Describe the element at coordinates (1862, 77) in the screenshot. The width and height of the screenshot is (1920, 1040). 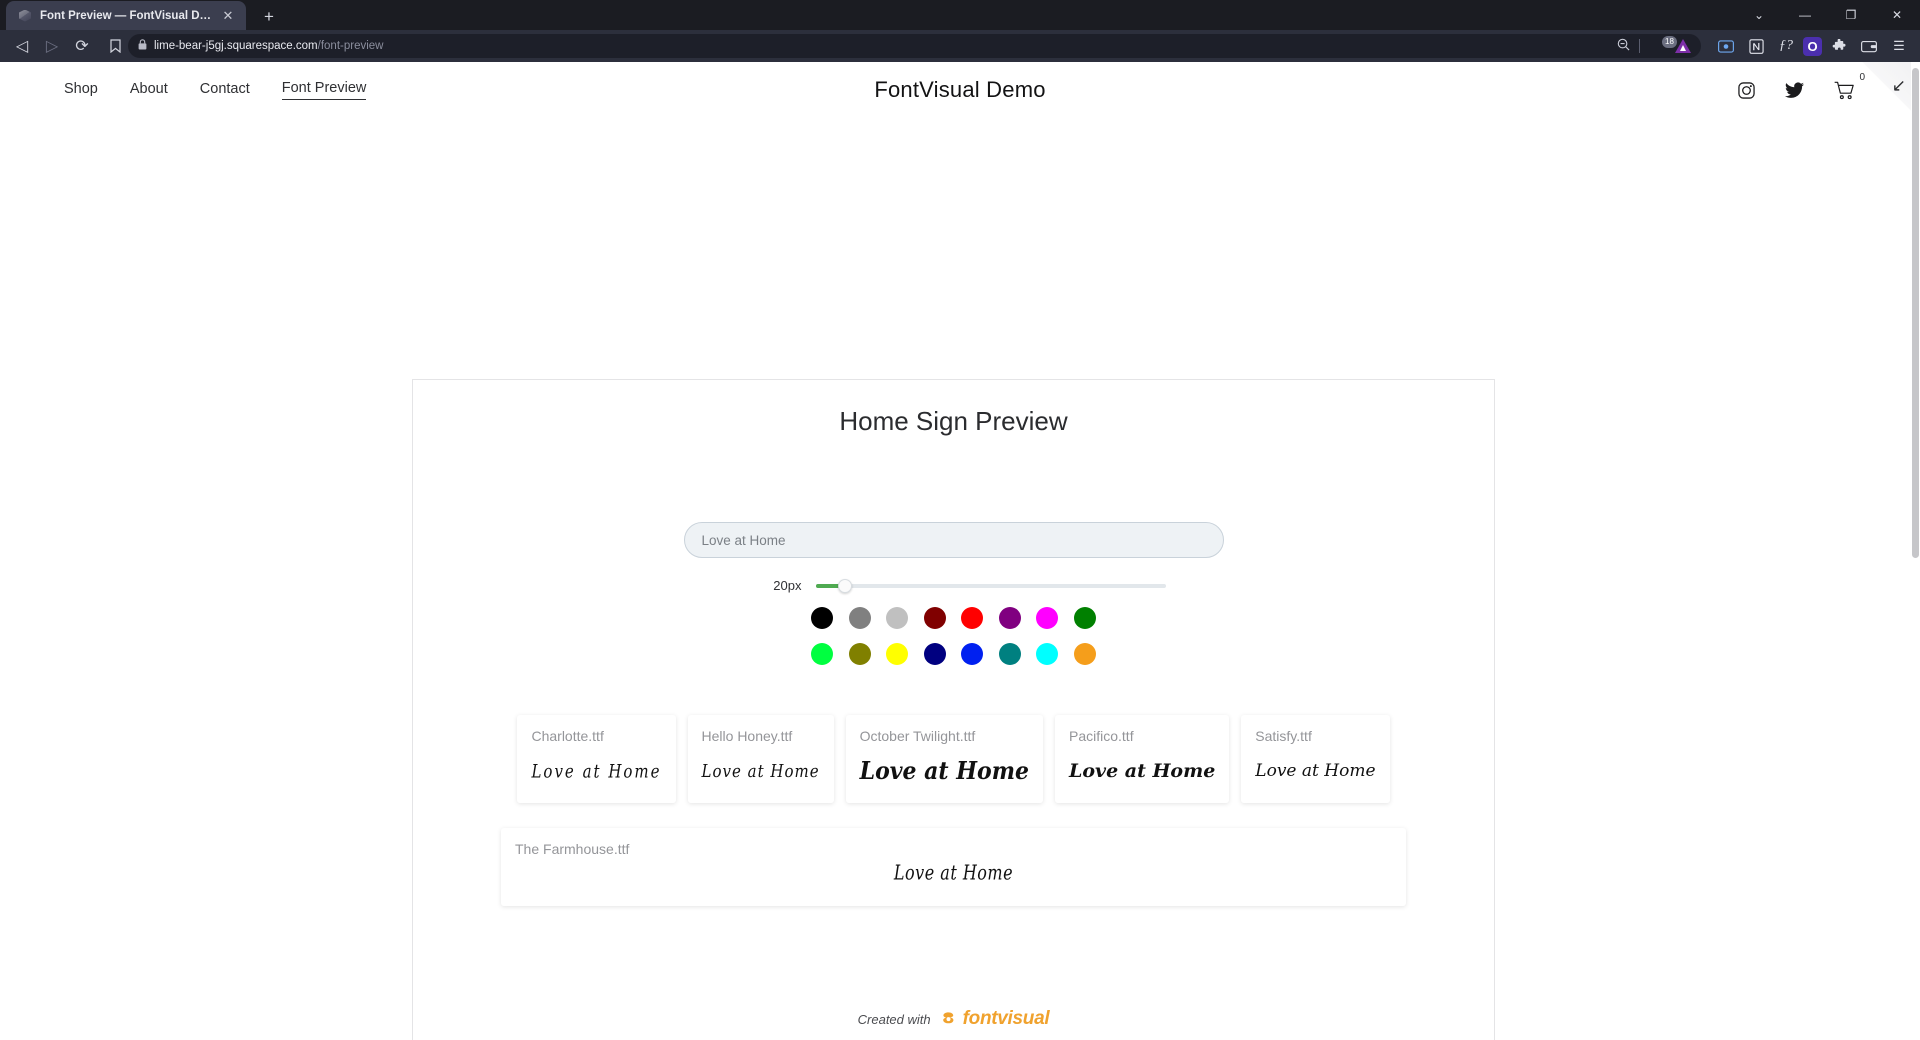
I see `cart-count-badge: 0` at that location.